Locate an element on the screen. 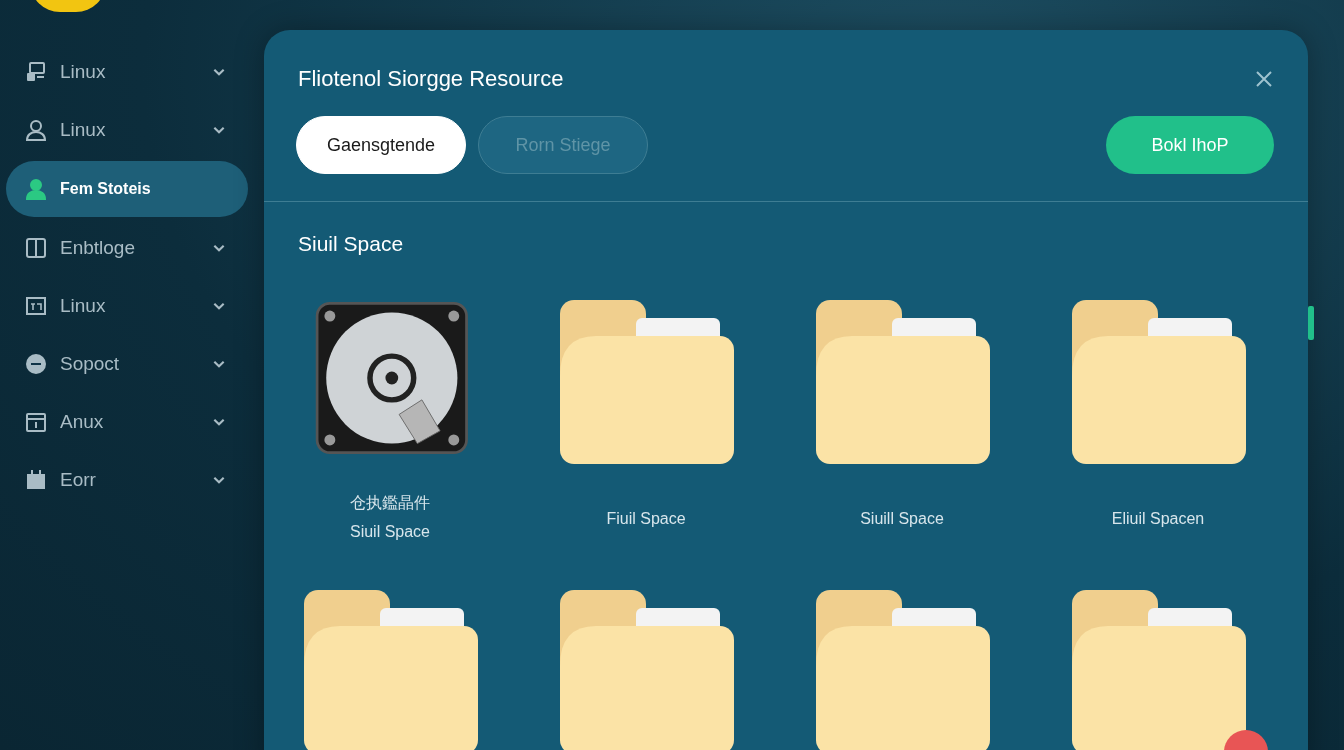  dialog-title: Fliotenol Siorgge Resource is located at coordinates (431, 79).